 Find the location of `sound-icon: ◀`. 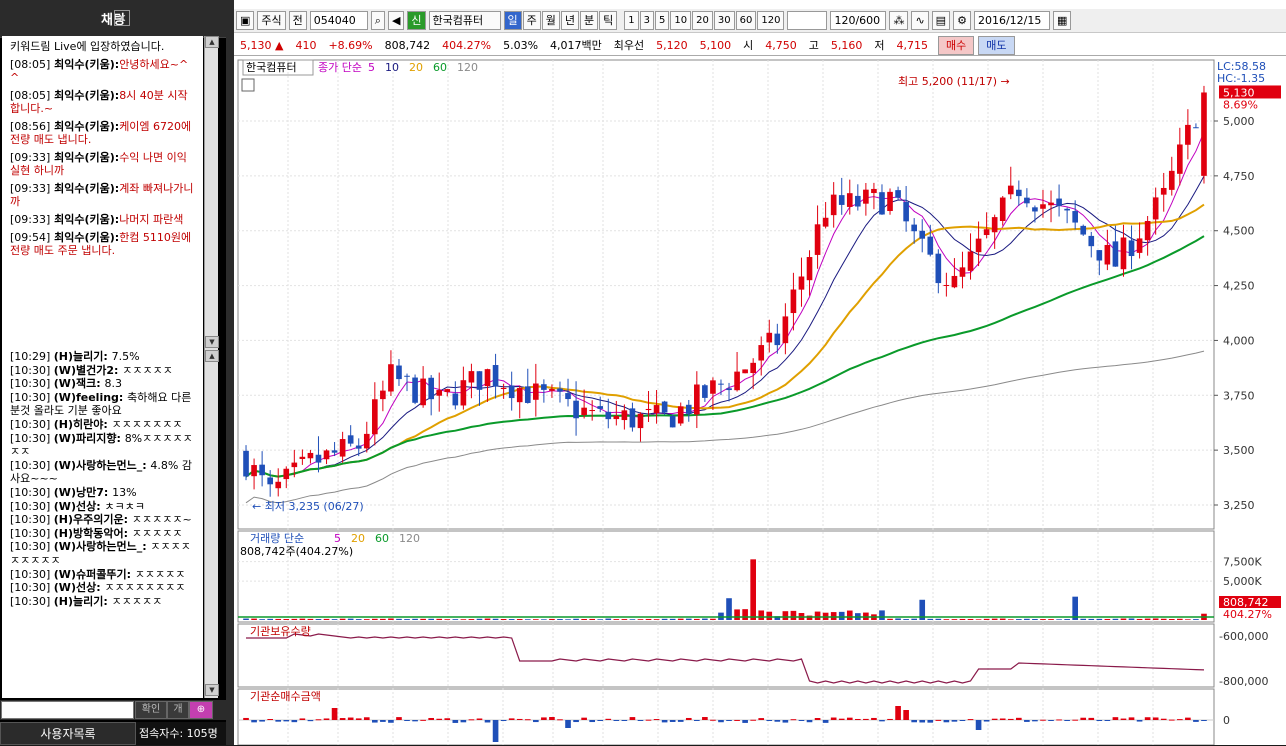

sound-icon: ◀ is located at coordinates (396, 20).